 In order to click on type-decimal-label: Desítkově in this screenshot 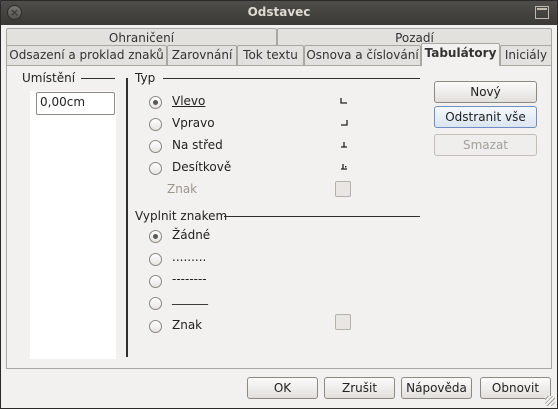, I will do `click(201, 167)`.